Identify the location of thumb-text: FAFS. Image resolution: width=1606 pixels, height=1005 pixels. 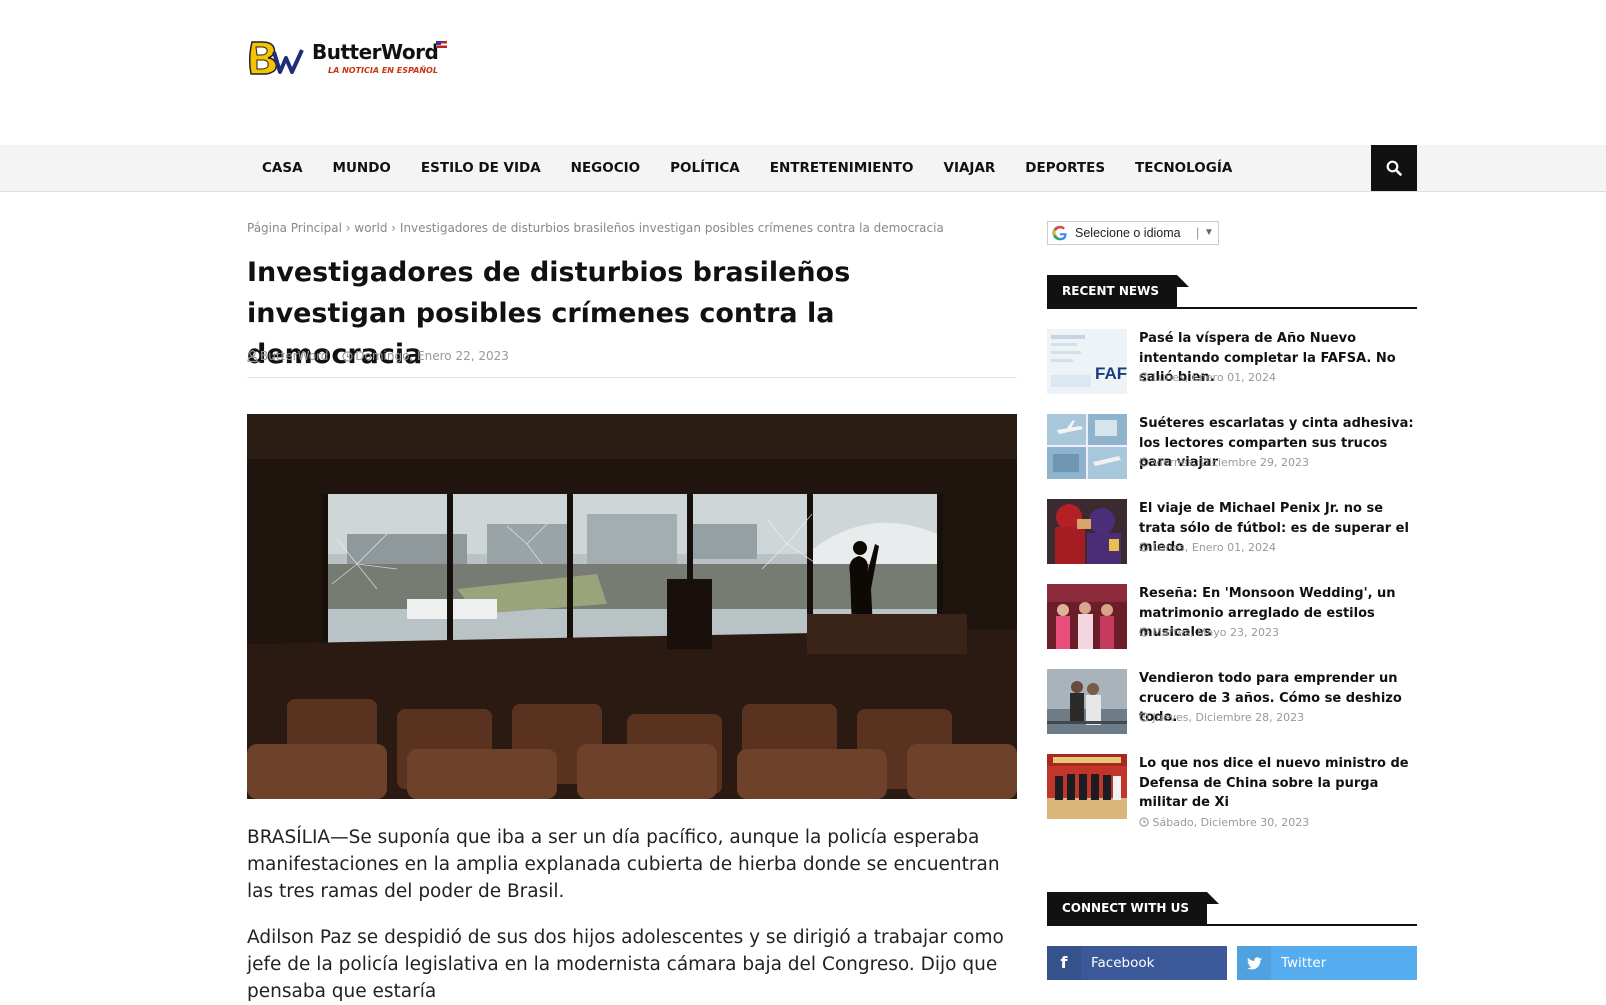
(1111, 373).